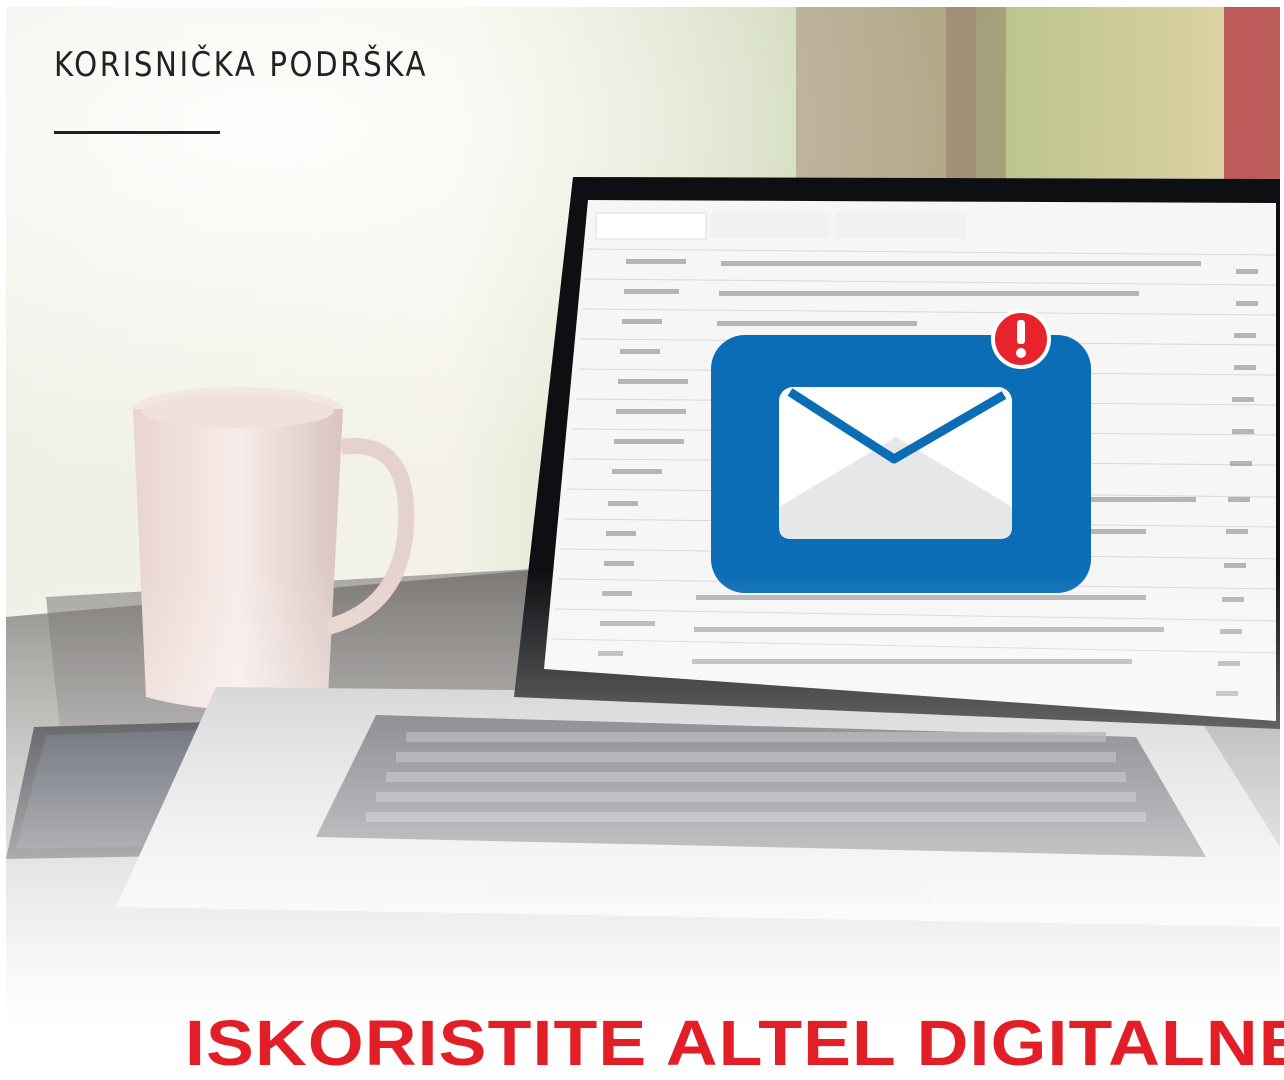 Image resolution: width=1284 pixels, height=1080 pixels. I want to click on headline: ISKORISTITE ALTEL DIGITALNE, so click(734, 1043).